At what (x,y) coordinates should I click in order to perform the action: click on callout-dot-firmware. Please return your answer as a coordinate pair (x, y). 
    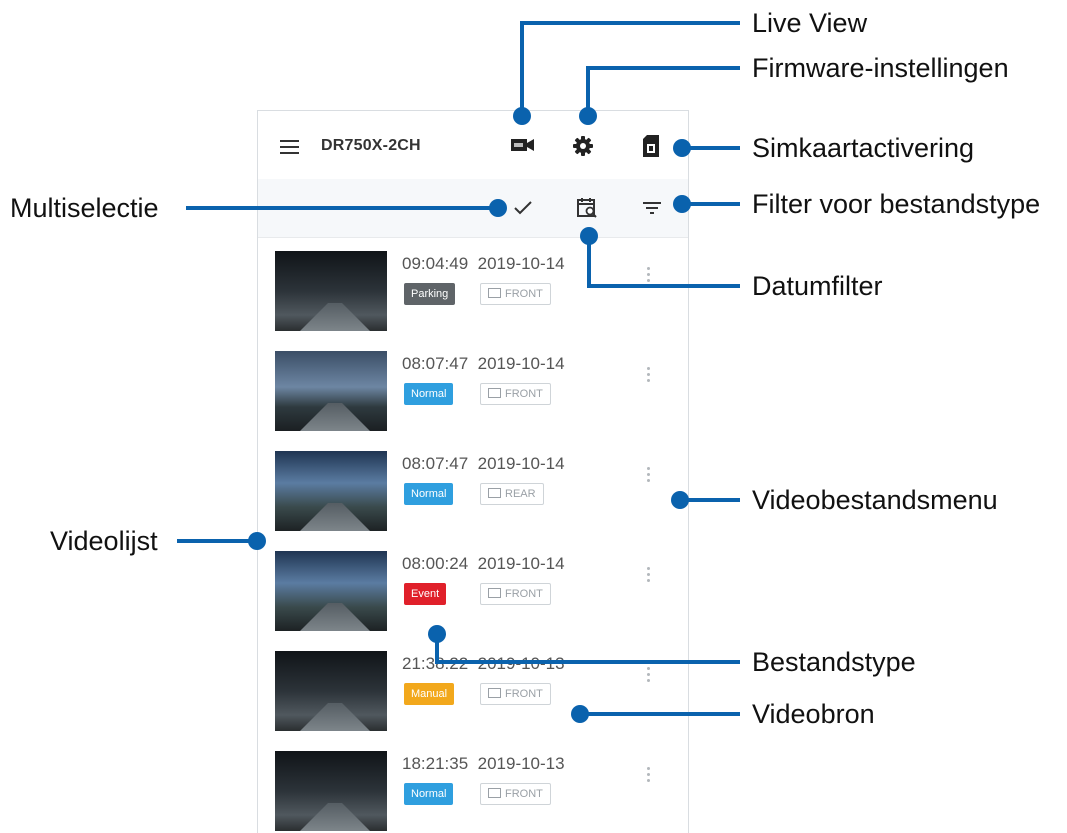
    Looking at the image, I should click on (588, 116).